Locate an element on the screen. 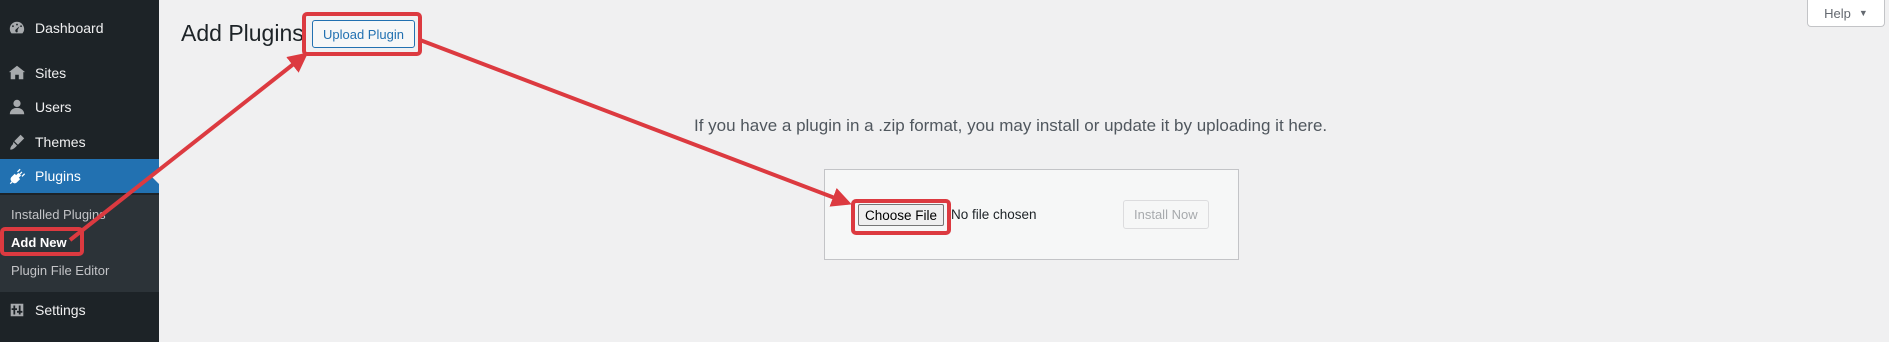 The height and width of the screenshot is (342, 1889). themes-icon is located at coordinates (17, 142).